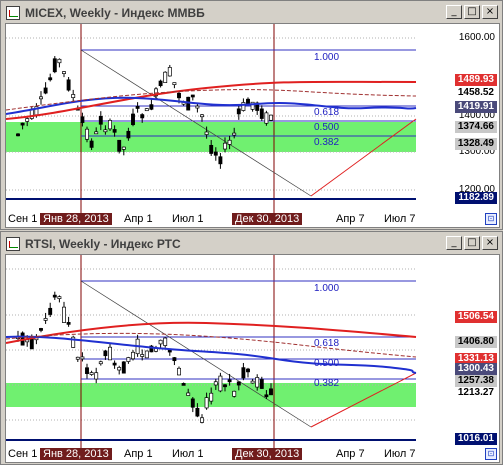  I want to click on title-bar: MICEX, Weekly - Индекс ММВБ _ □ ×, so click(251, 13).